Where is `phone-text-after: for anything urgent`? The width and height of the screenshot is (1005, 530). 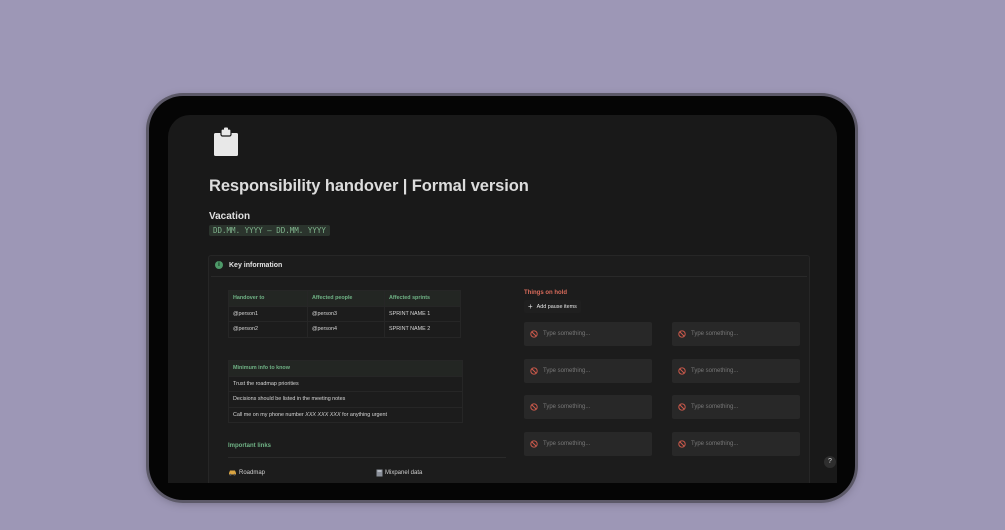
phone-text-after: for anything urgent is located at coordinates (364, 414).